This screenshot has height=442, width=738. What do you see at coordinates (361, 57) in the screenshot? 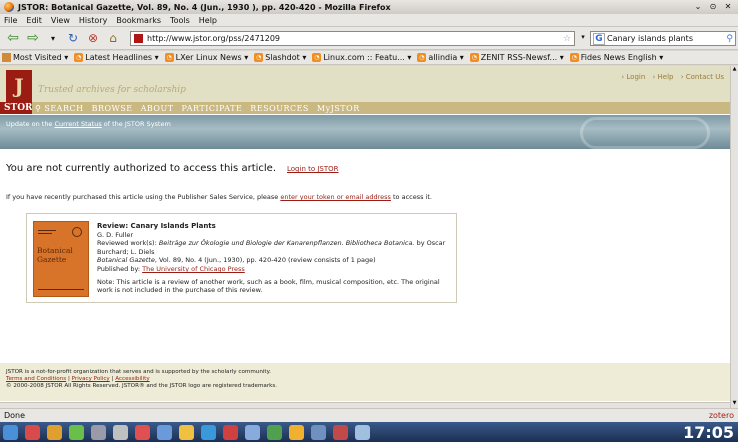
I see `bookmark-linux-com: ◔ Linux.com :: Featu... ▾` at bounding box center [361, 57].